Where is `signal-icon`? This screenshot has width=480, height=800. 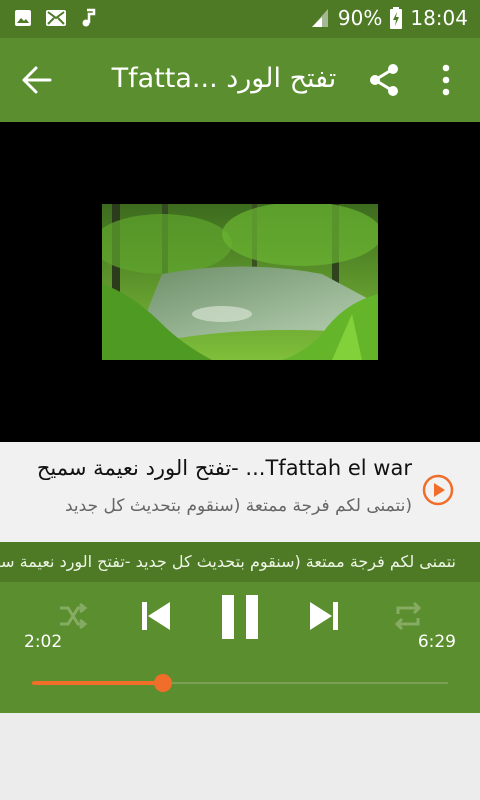
signal-icon is located at coordinates (319, 18).